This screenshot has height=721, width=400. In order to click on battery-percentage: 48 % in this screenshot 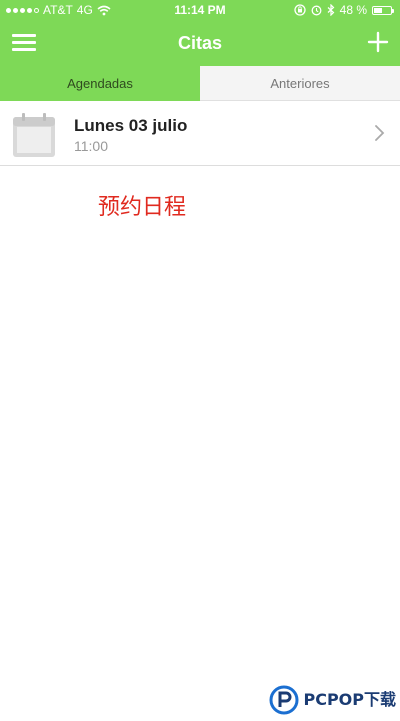, I will do `click(353, 10)`.